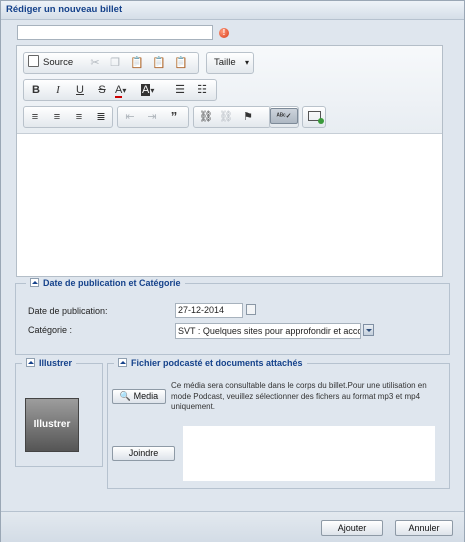 This screenshot has height=542, width=465. I want to click on outdent-icon: ⇤, so click(130, 117).